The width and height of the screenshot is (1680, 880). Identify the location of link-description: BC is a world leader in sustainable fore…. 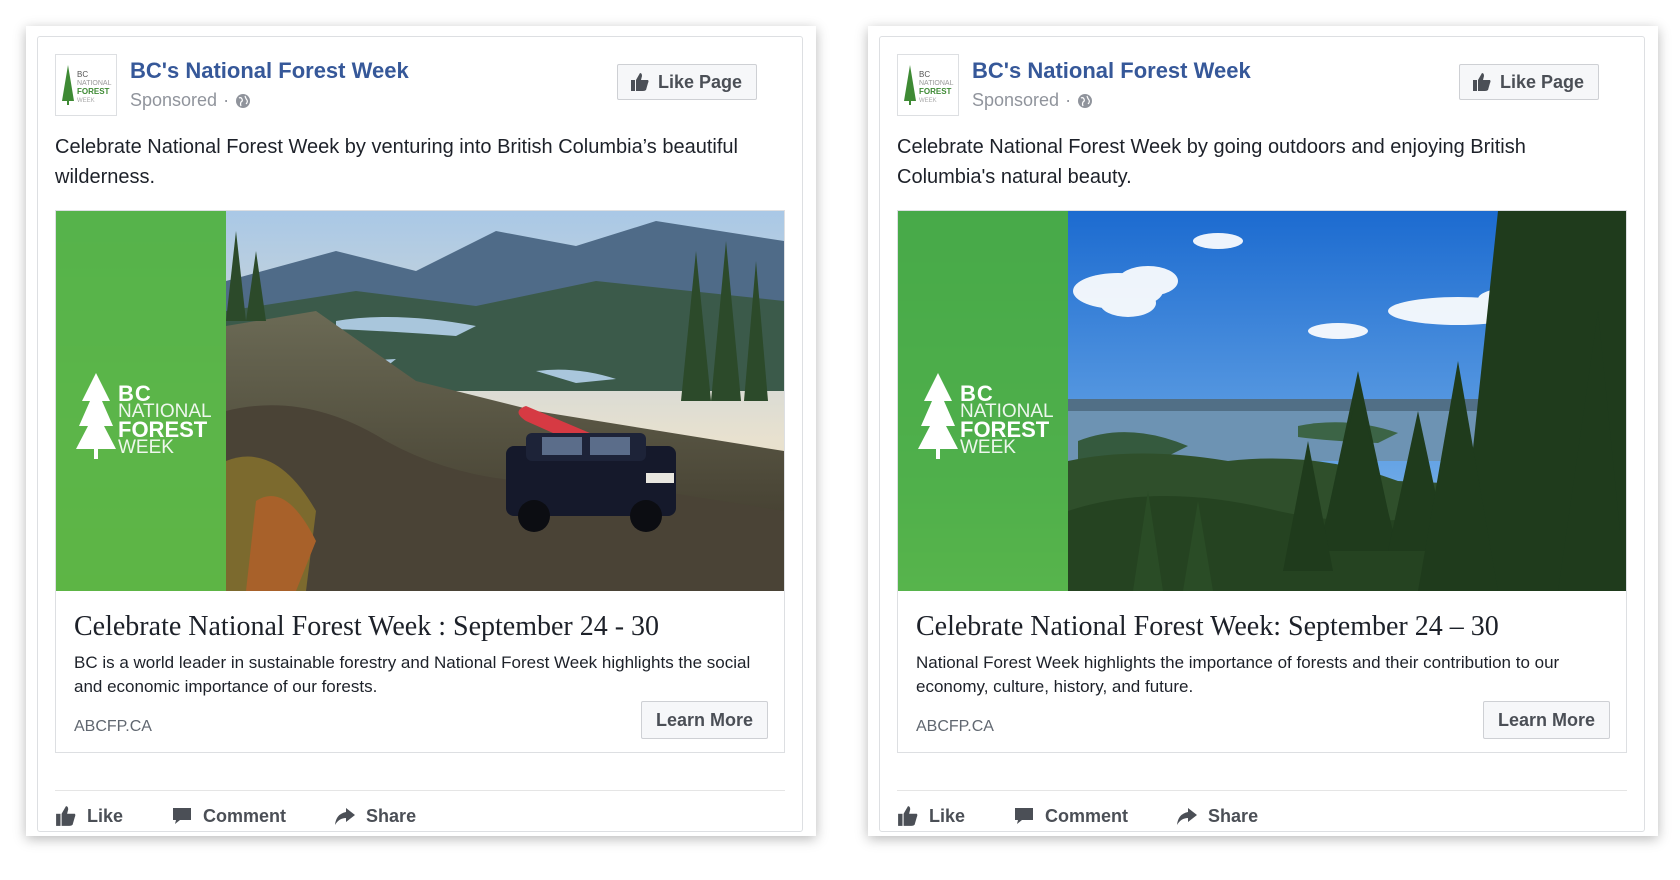
(412, 674).